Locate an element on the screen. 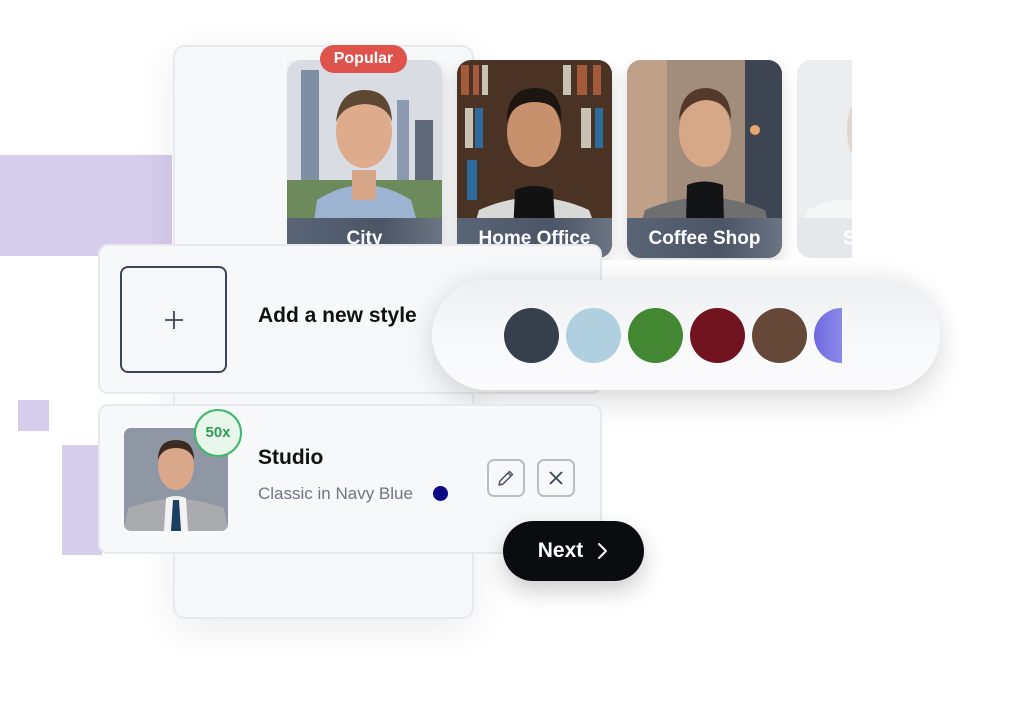 The image size is (1024, 718). style-card-partial: S is located at coordinates (824, 159).